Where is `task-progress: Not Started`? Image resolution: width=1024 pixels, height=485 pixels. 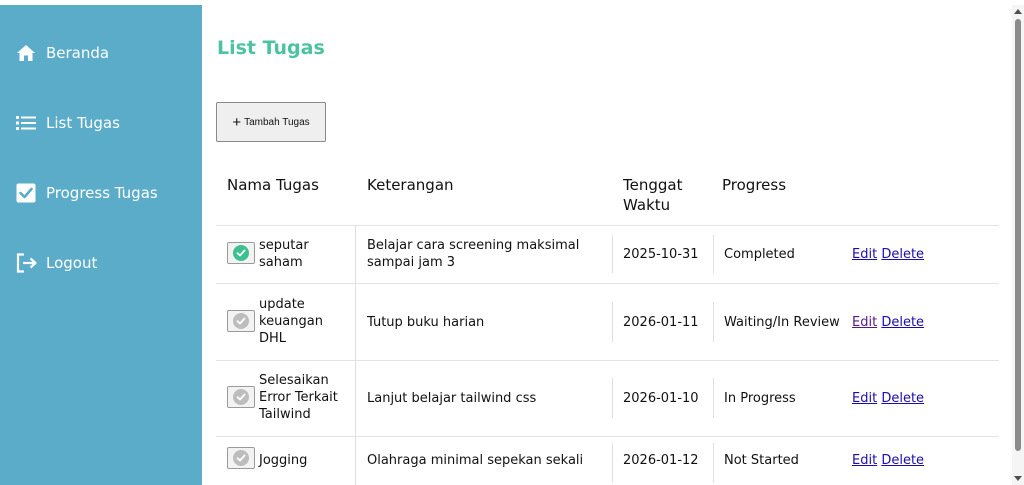 task-progress: Not Started is located at coordinates (761, 460).